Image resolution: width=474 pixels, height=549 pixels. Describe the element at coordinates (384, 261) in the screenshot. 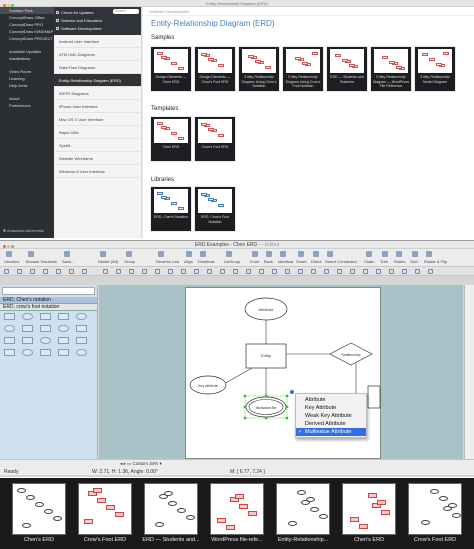

I see `toolbar-button-label: Tree` at that location.